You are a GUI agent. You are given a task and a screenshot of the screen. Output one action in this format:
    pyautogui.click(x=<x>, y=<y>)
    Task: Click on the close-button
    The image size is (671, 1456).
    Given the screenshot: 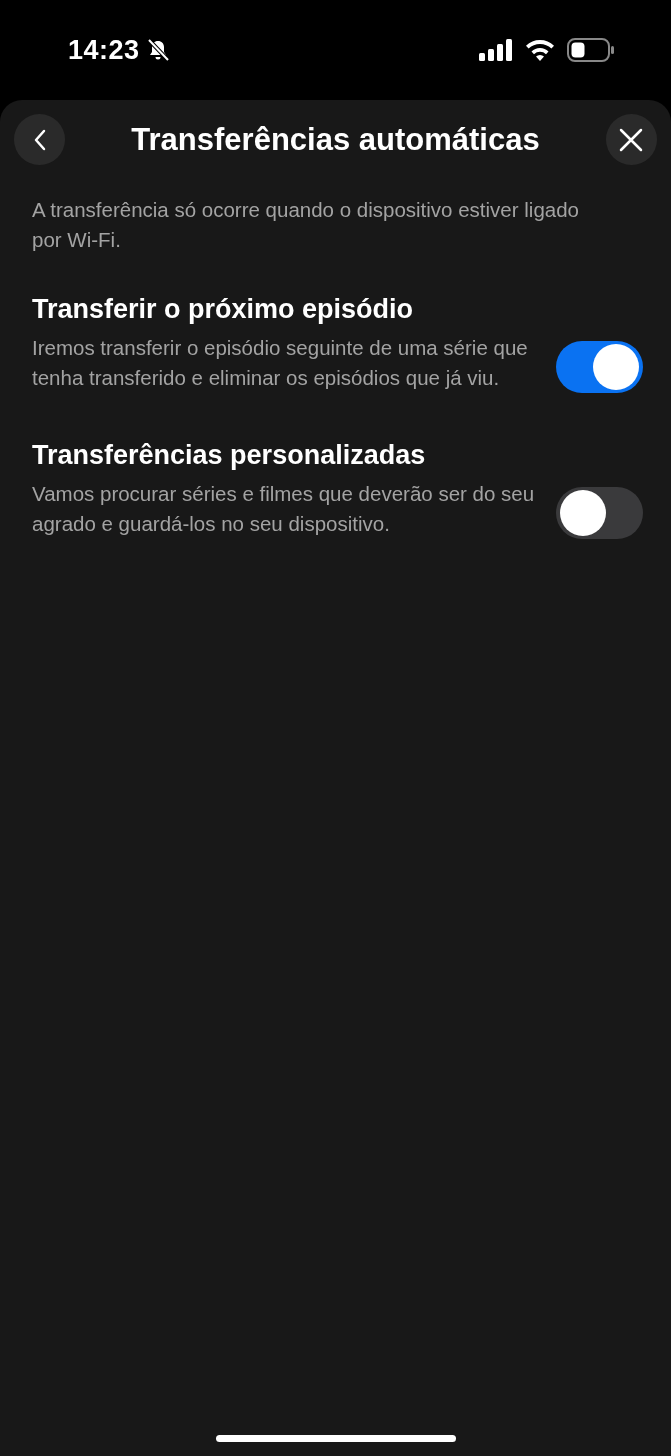 What is the action you would take?
    pyautogui.click(x=631, y=139)
    